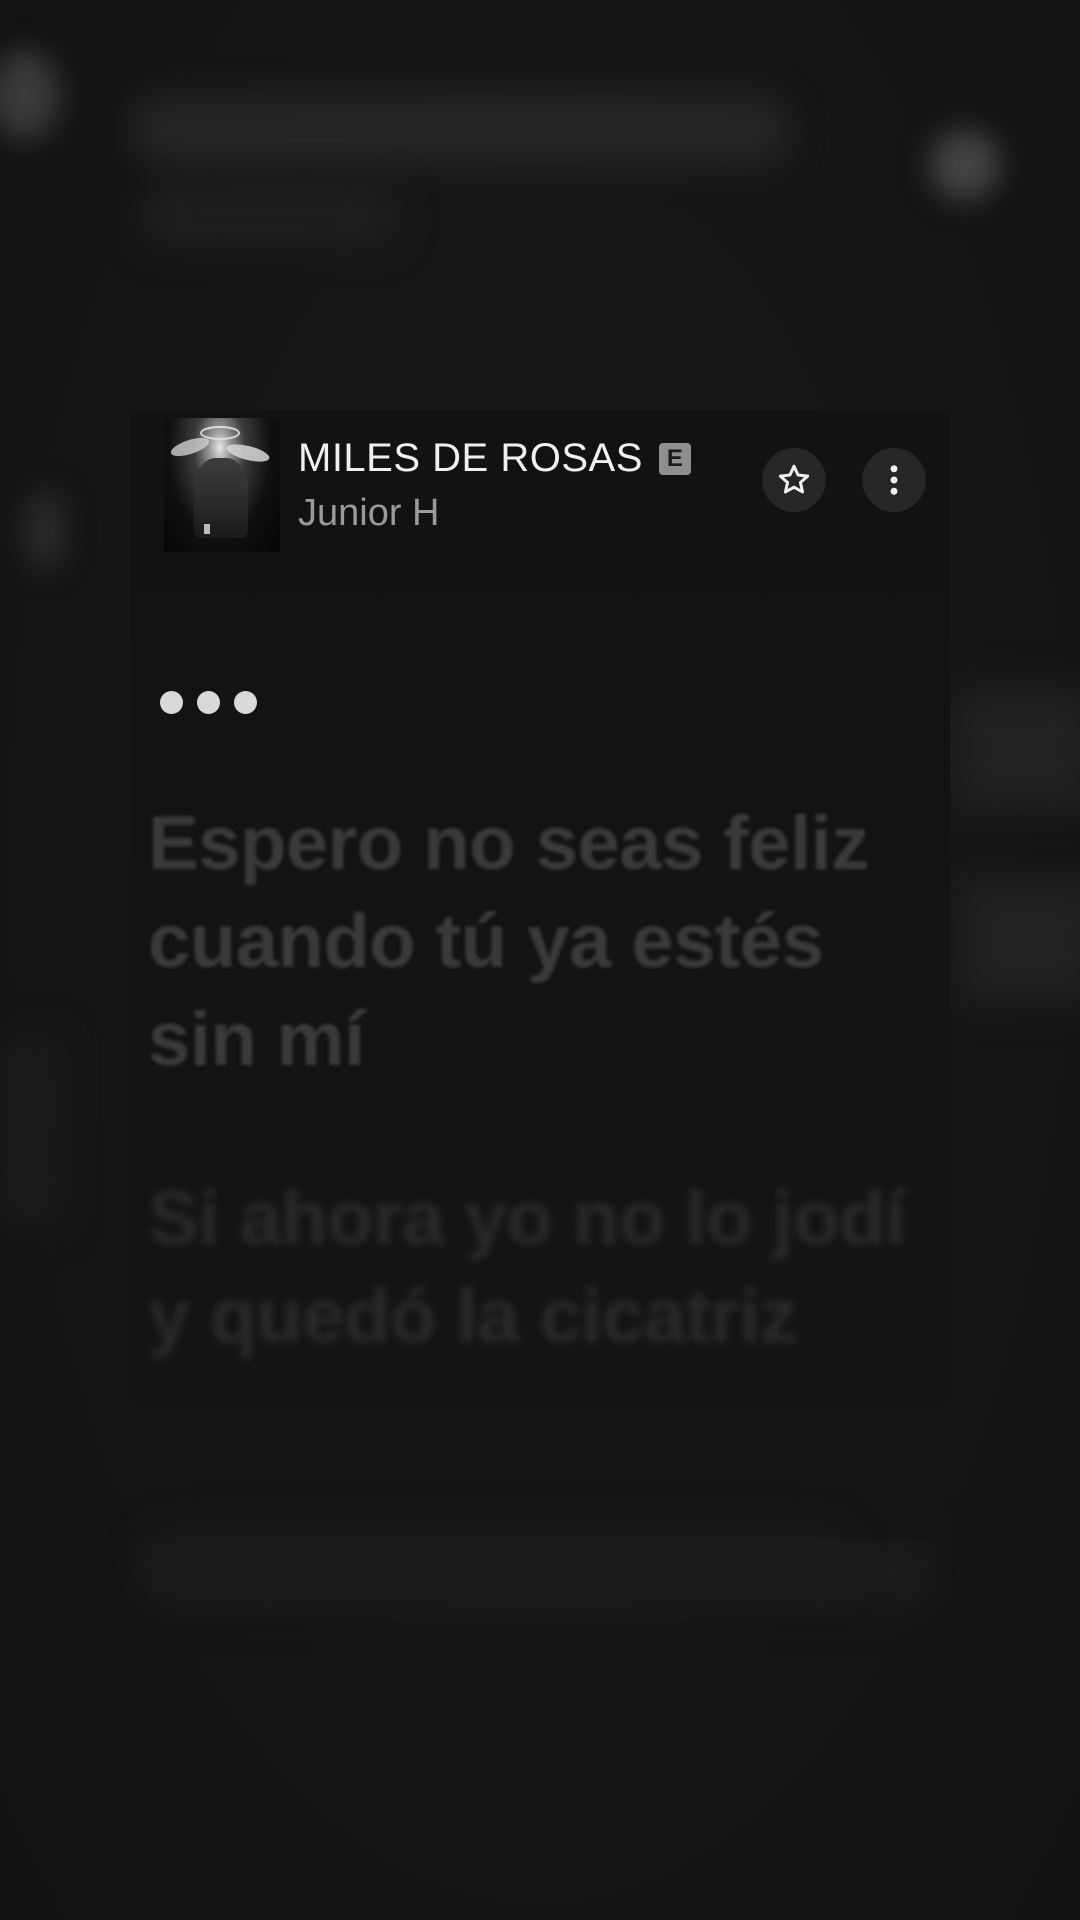  I want to click on lyric-line-blurred, so click(498, 1560).